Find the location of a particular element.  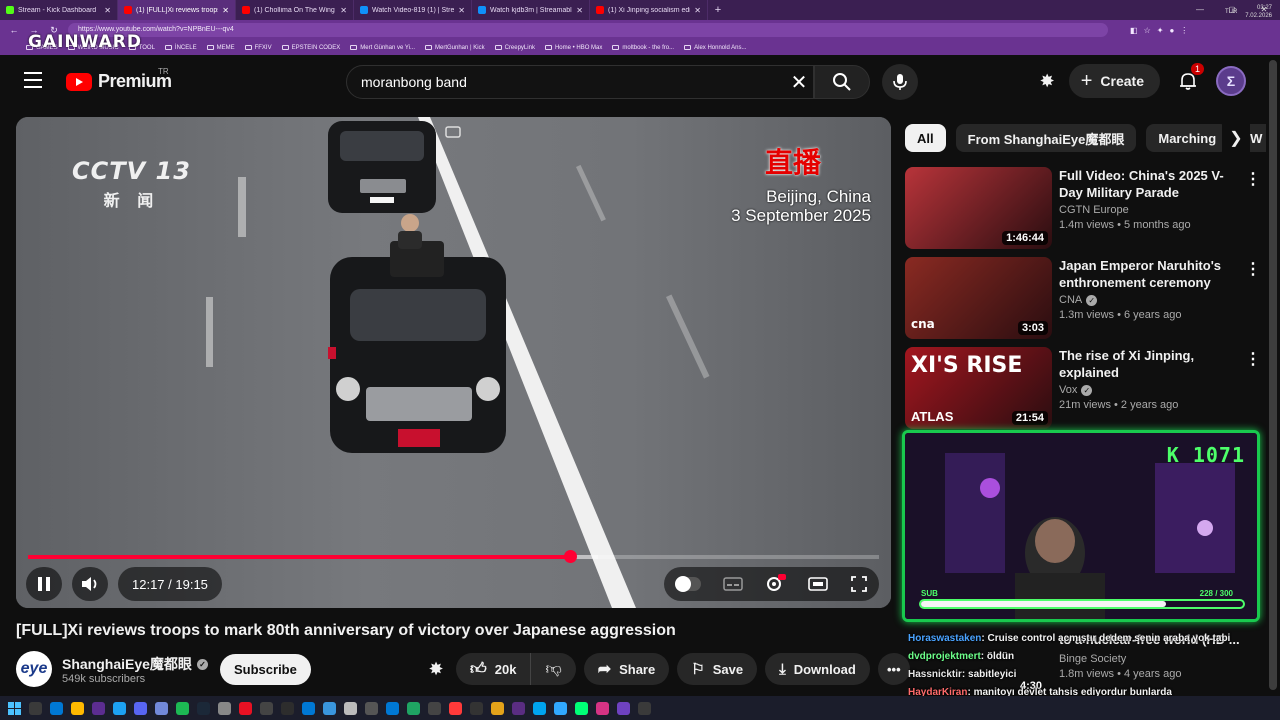

browser-tab: (1) [FULL]Xi reviews troops to ✕ is located at coordinates (177, 10).